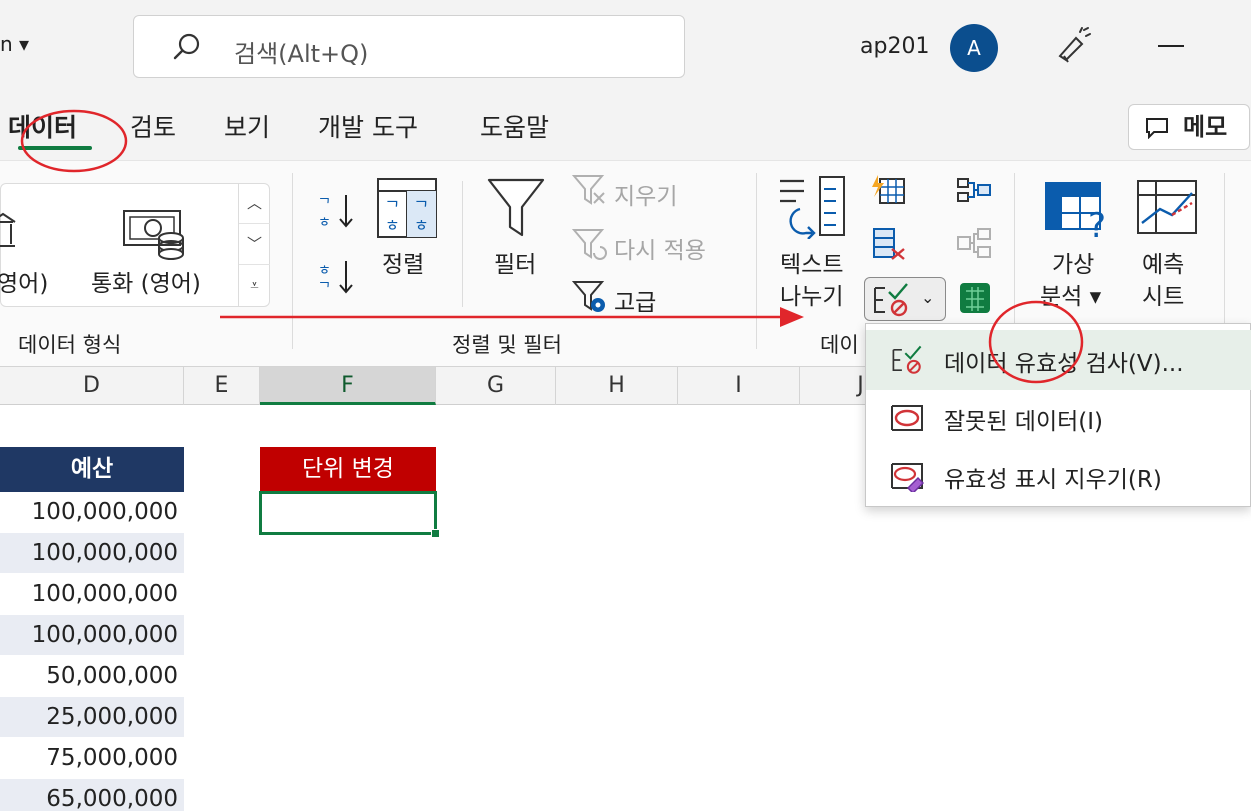  I want to click on data-model-icon, so click(975, 297).